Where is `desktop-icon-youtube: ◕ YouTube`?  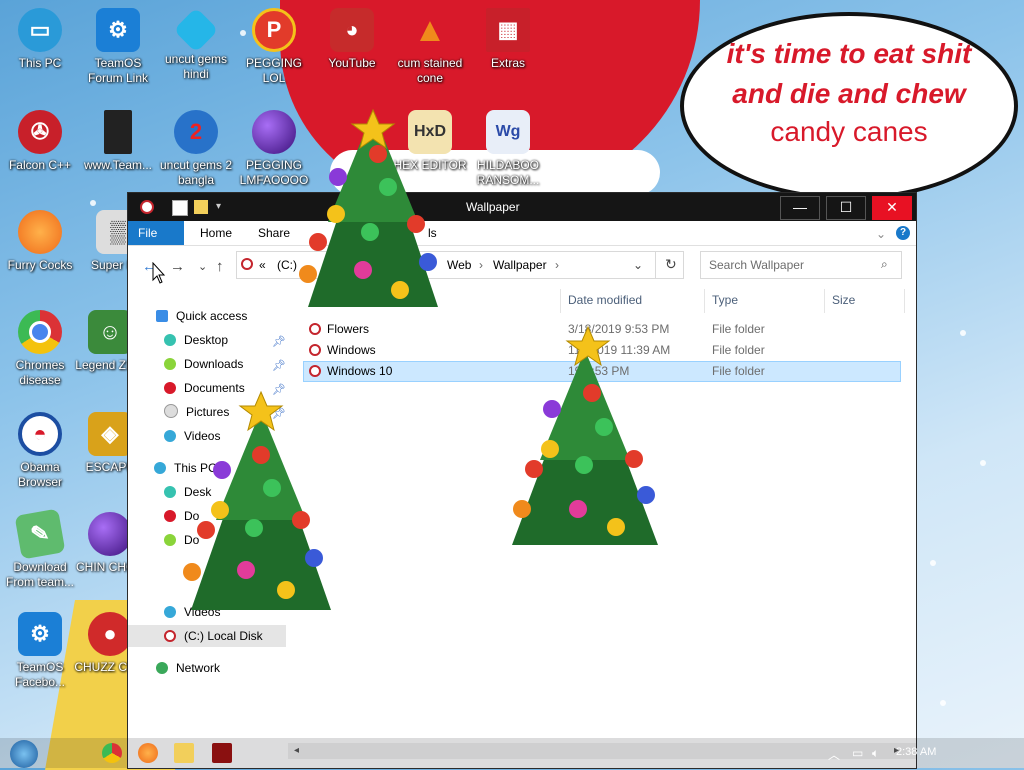
desktop-icon-youtube: ◕ YouTube is located at coordinates (352, 39).